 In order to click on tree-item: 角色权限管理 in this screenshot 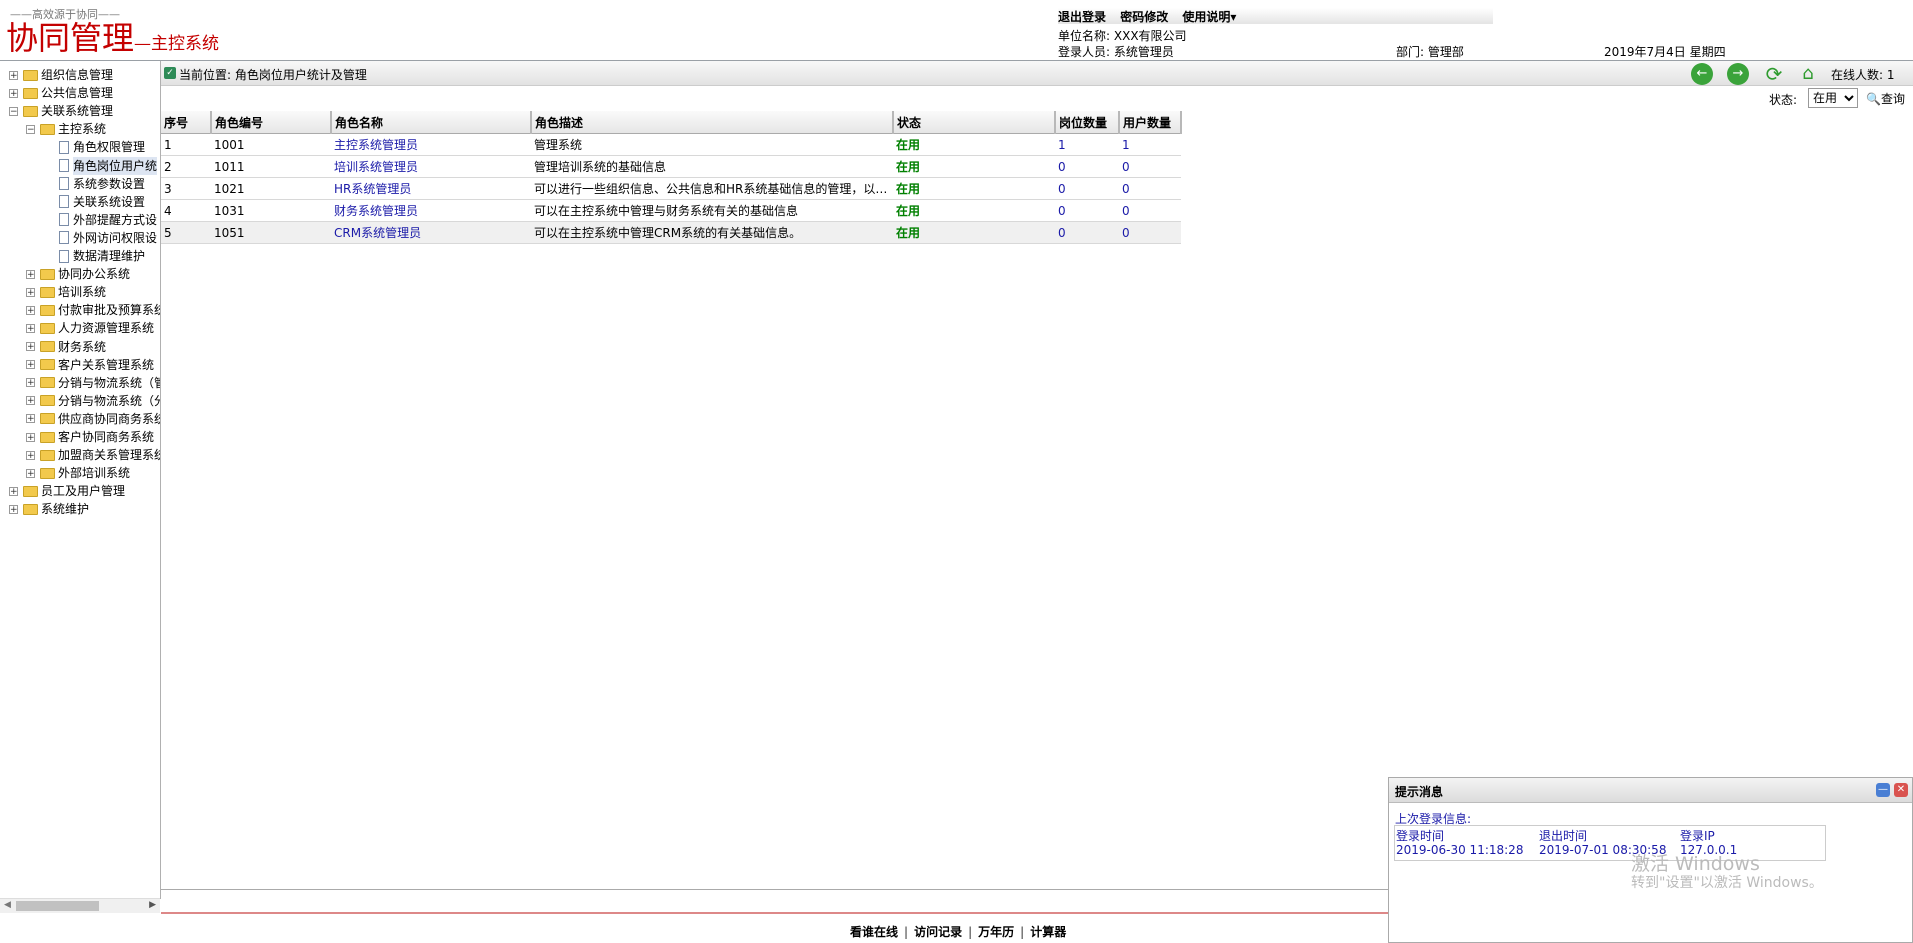, I will do `click(100, 147)`.